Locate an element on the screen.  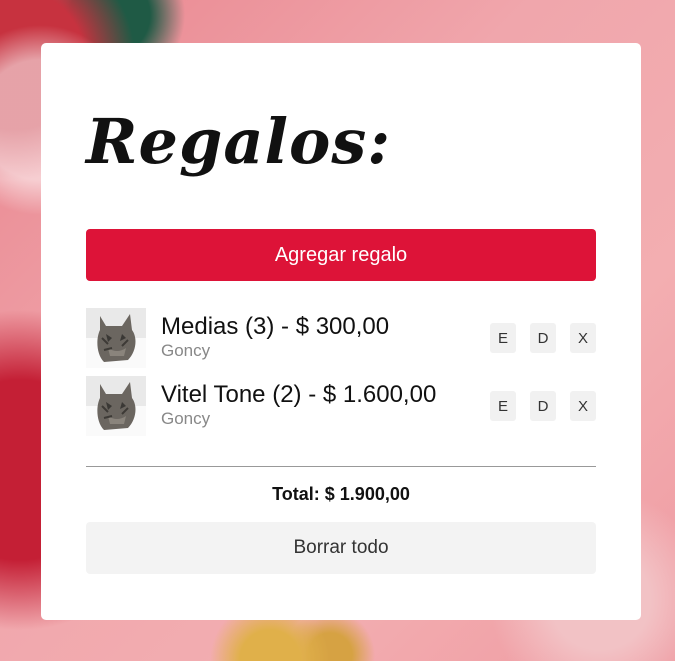
clear-all-button: Borrar todo is located at coordinates (341, 548).